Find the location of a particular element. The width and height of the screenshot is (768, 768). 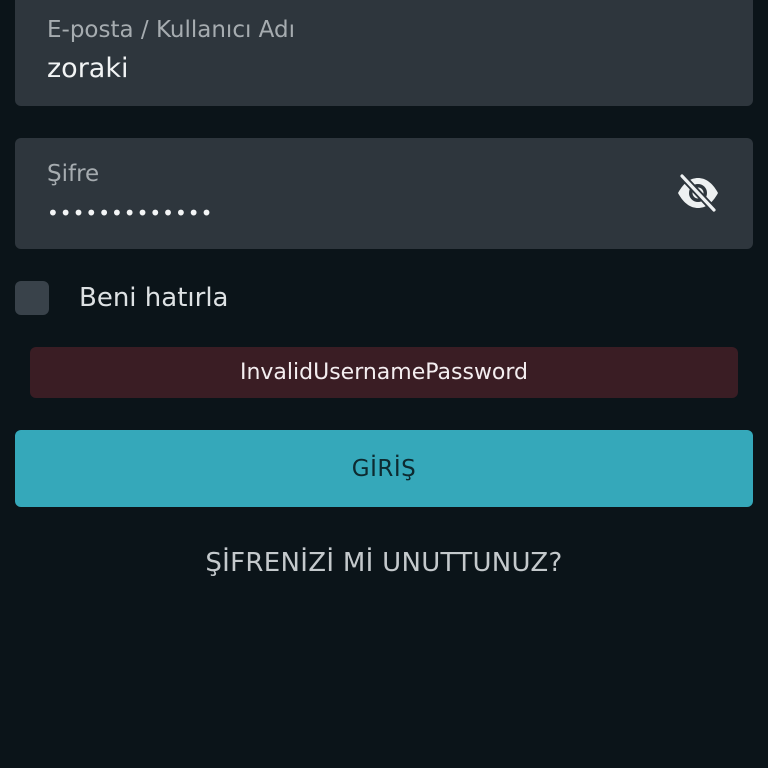

login-button-label: GİRİŞ is located at coordinates (384, 468).